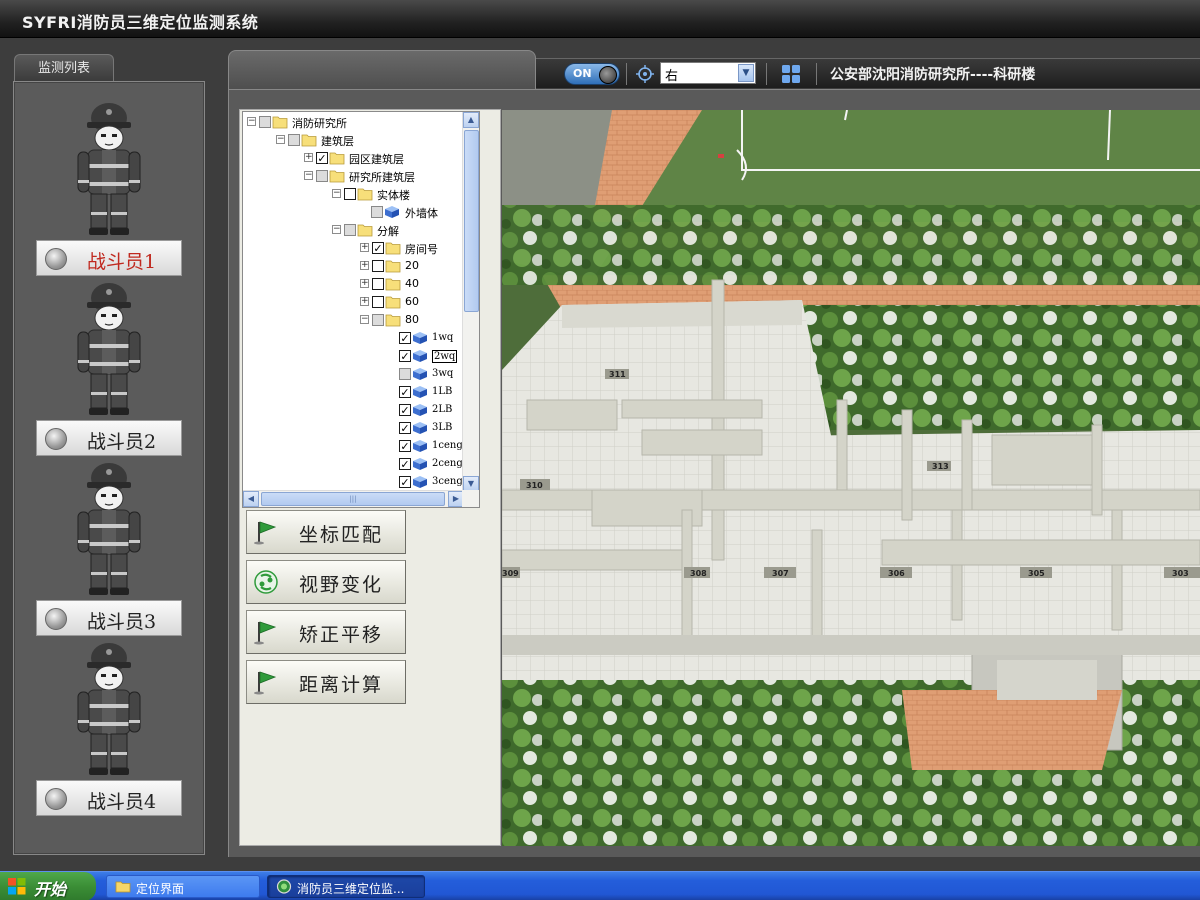 This screenshot has height=900, width=1200. Describe the element at coordinates (326, 682) in the screenshot. I see `action-button: 距离计算` at that location.